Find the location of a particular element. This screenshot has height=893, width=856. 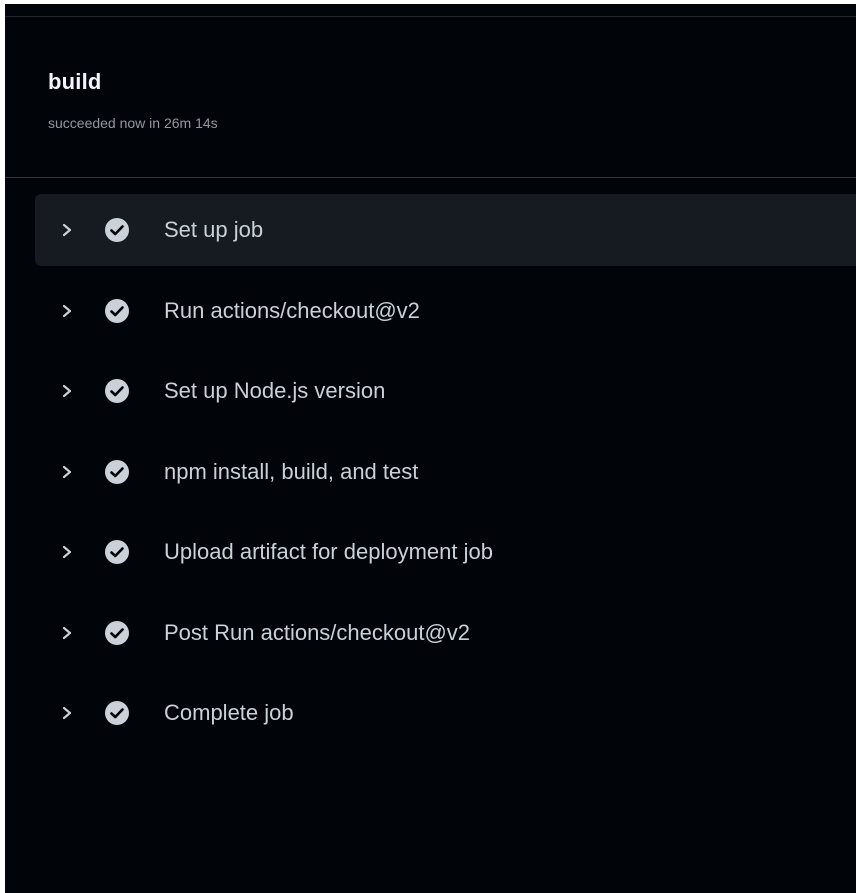

step-upload-artifact: Upload artifact for deployment job is located at coordinates (430, 552).